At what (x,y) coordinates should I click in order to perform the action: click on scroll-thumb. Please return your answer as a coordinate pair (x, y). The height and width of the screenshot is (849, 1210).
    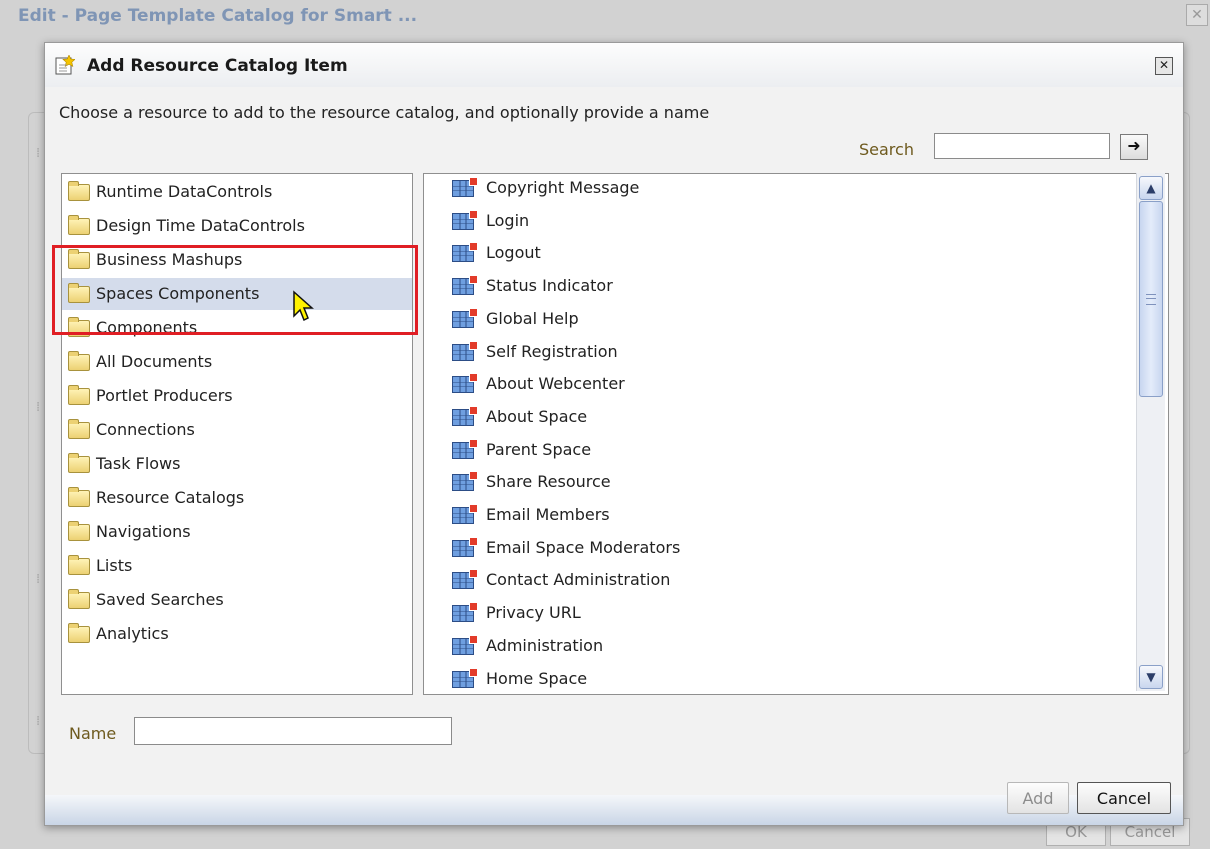
    Looking at the image, I should click on (1151, 299).